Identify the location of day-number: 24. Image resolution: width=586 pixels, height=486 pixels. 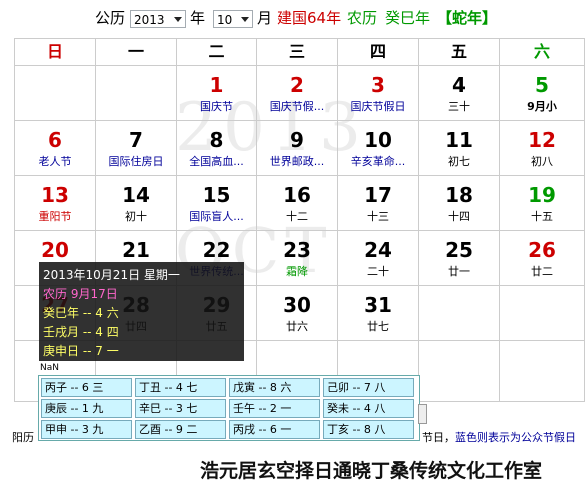
(378, 250).